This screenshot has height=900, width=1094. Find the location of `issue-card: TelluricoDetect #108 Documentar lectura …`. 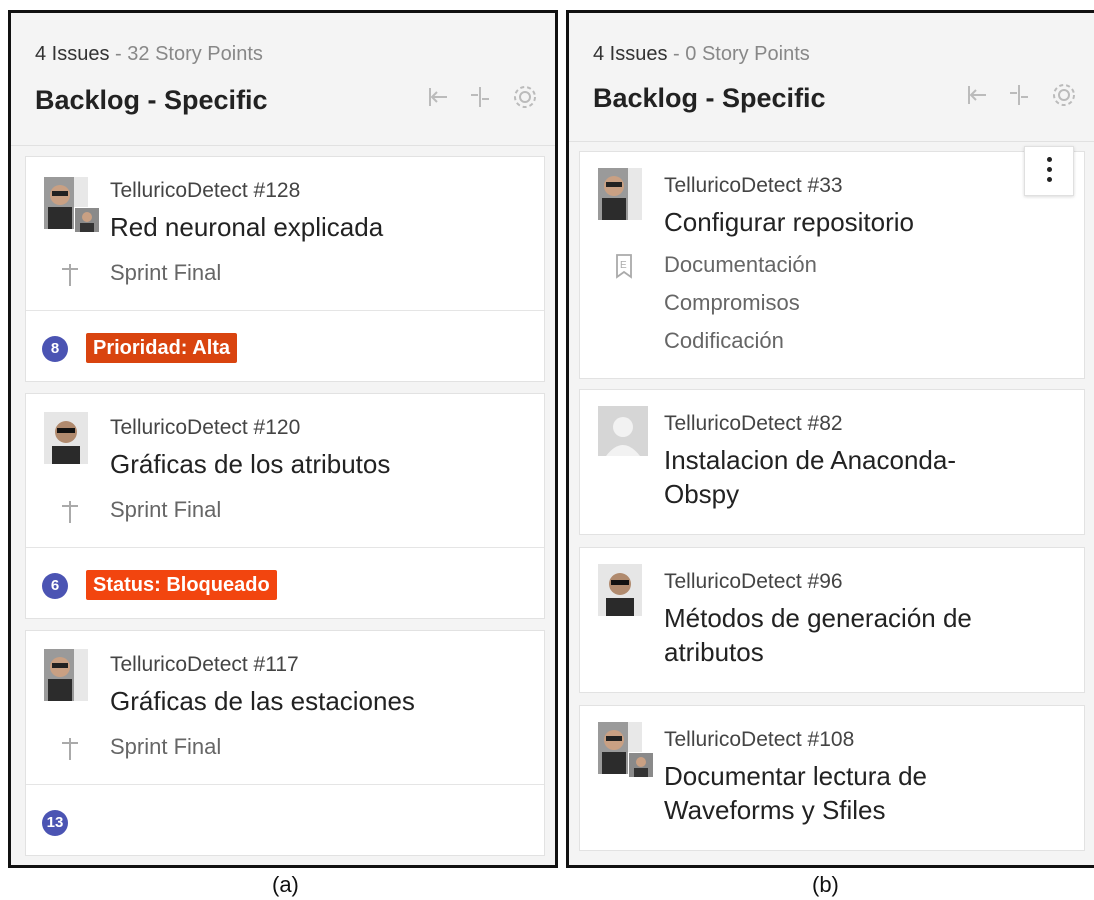

issue-card: TelluricoDetect #108 Documentar lectura … is located at coordinates (832, 778).